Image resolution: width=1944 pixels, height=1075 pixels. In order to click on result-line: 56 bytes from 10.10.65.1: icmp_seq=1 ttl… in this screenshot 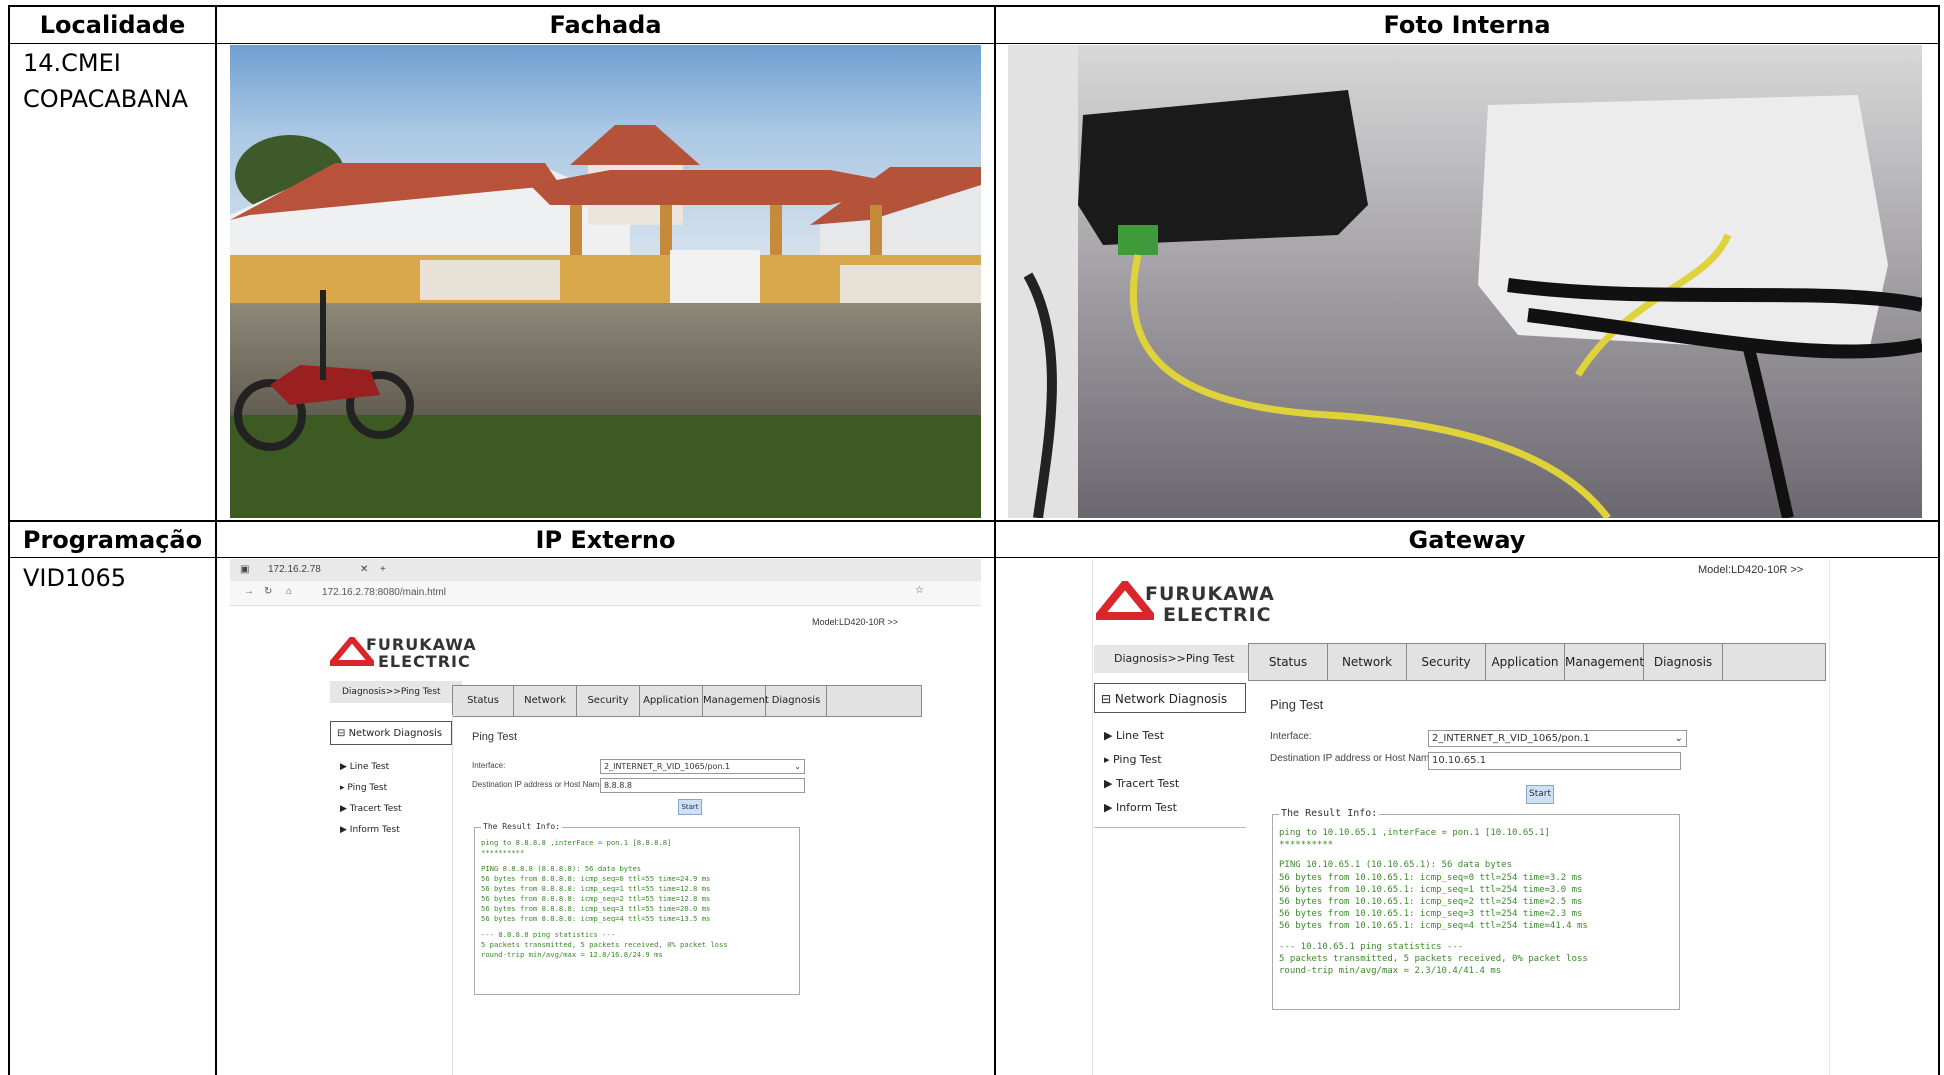, I will do `click(1431, 889)`.